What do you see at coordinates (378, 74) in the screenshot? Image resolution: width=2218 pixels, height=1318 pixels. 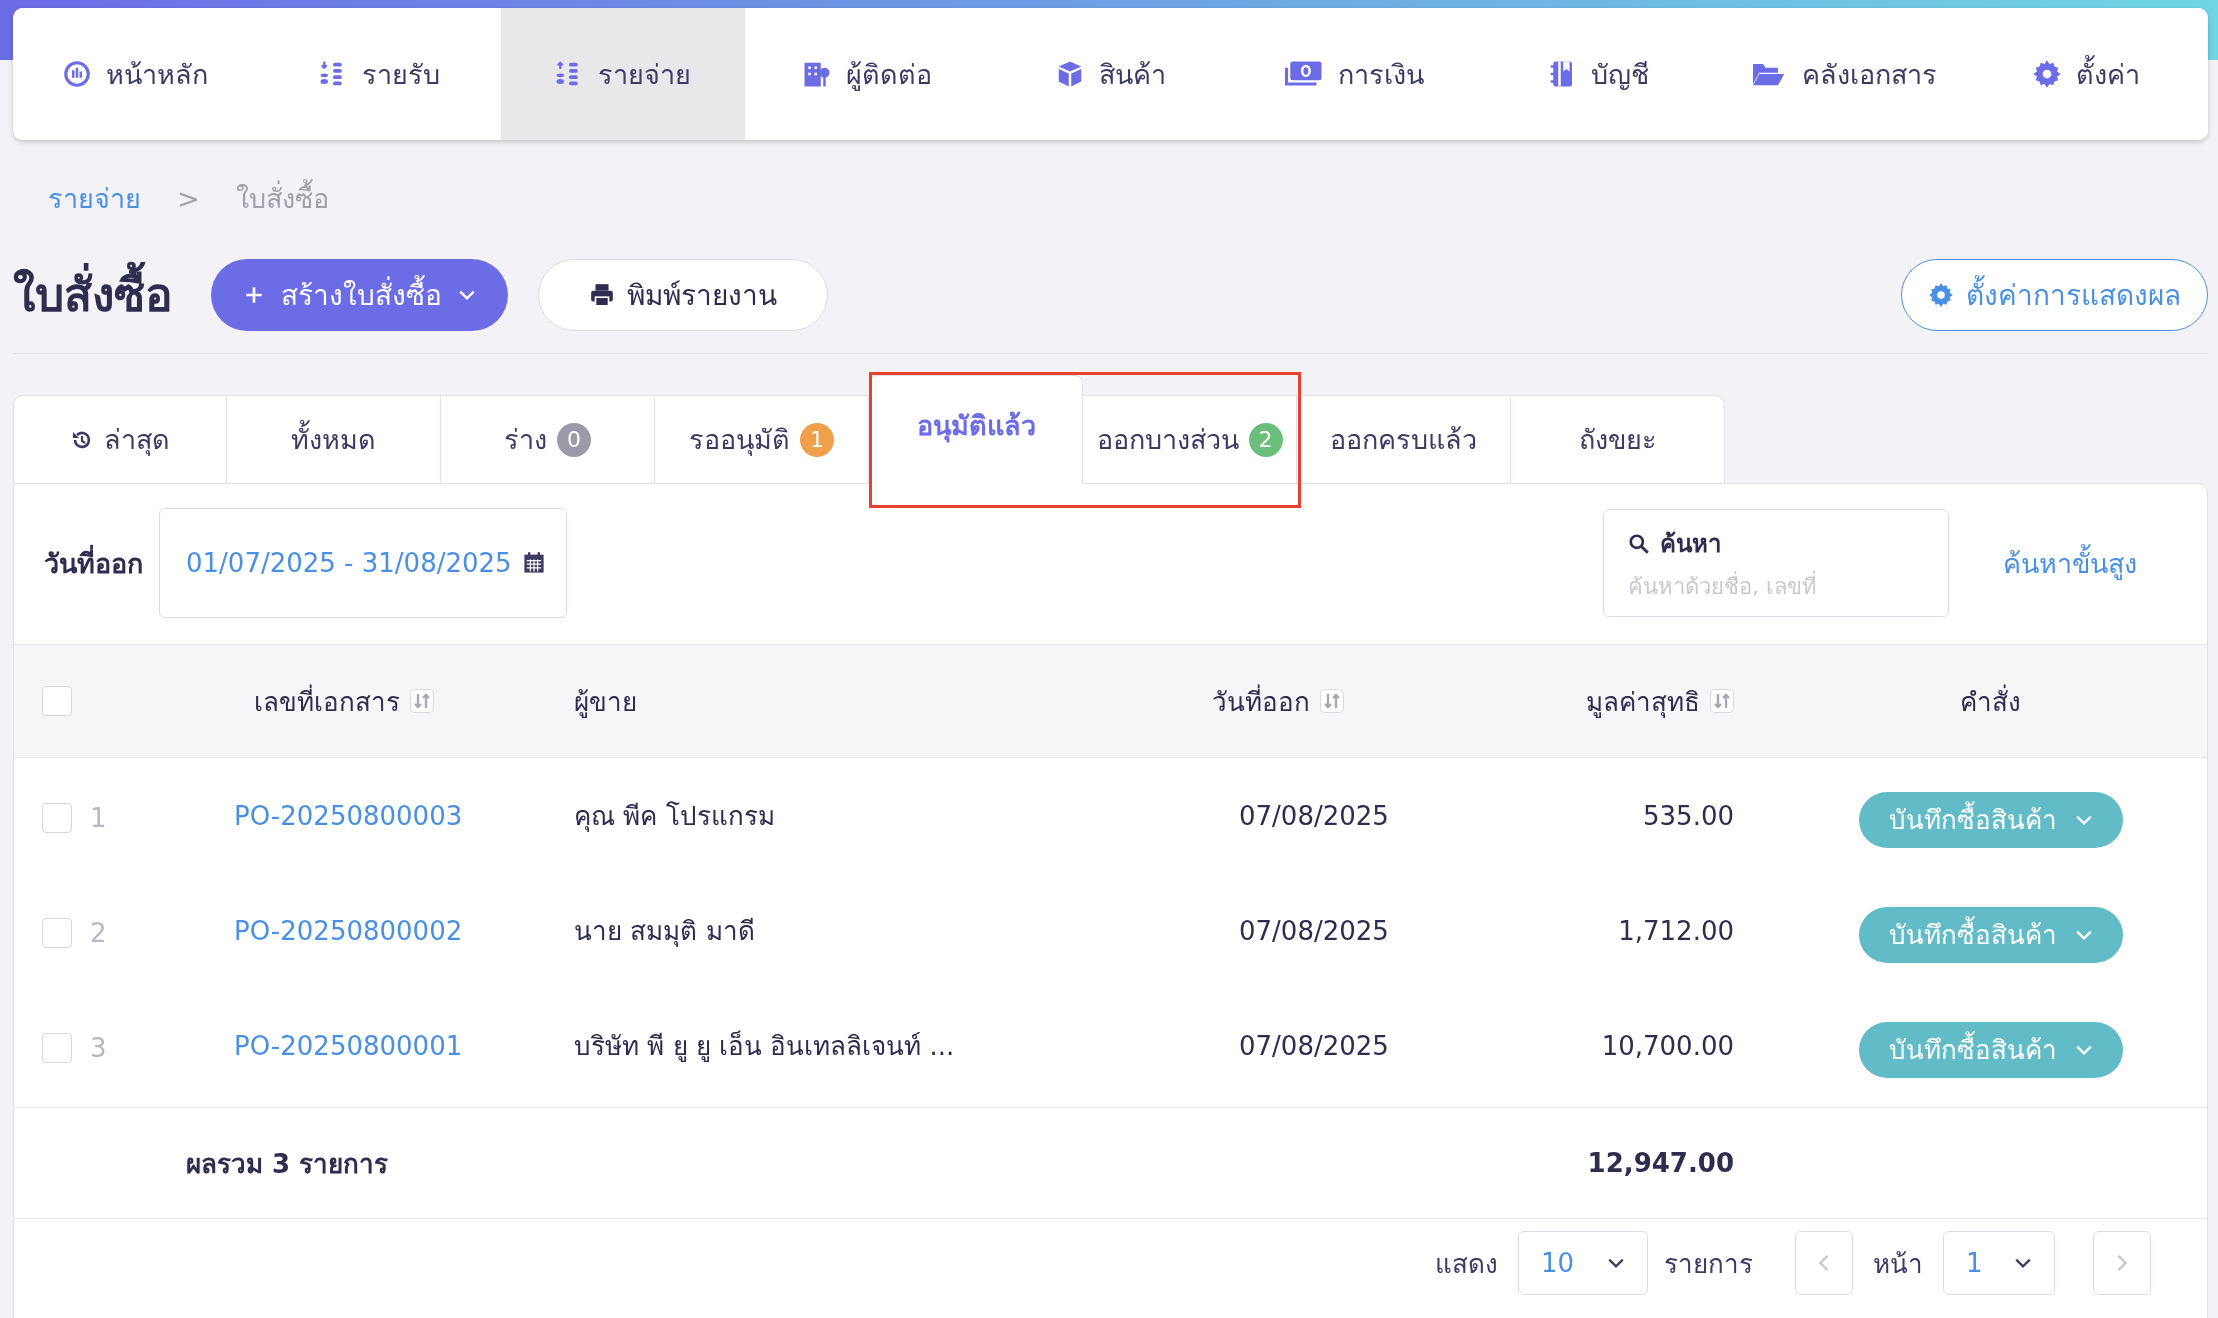 I see `nav-item: รายรับ` at bounding box center [378, 74].